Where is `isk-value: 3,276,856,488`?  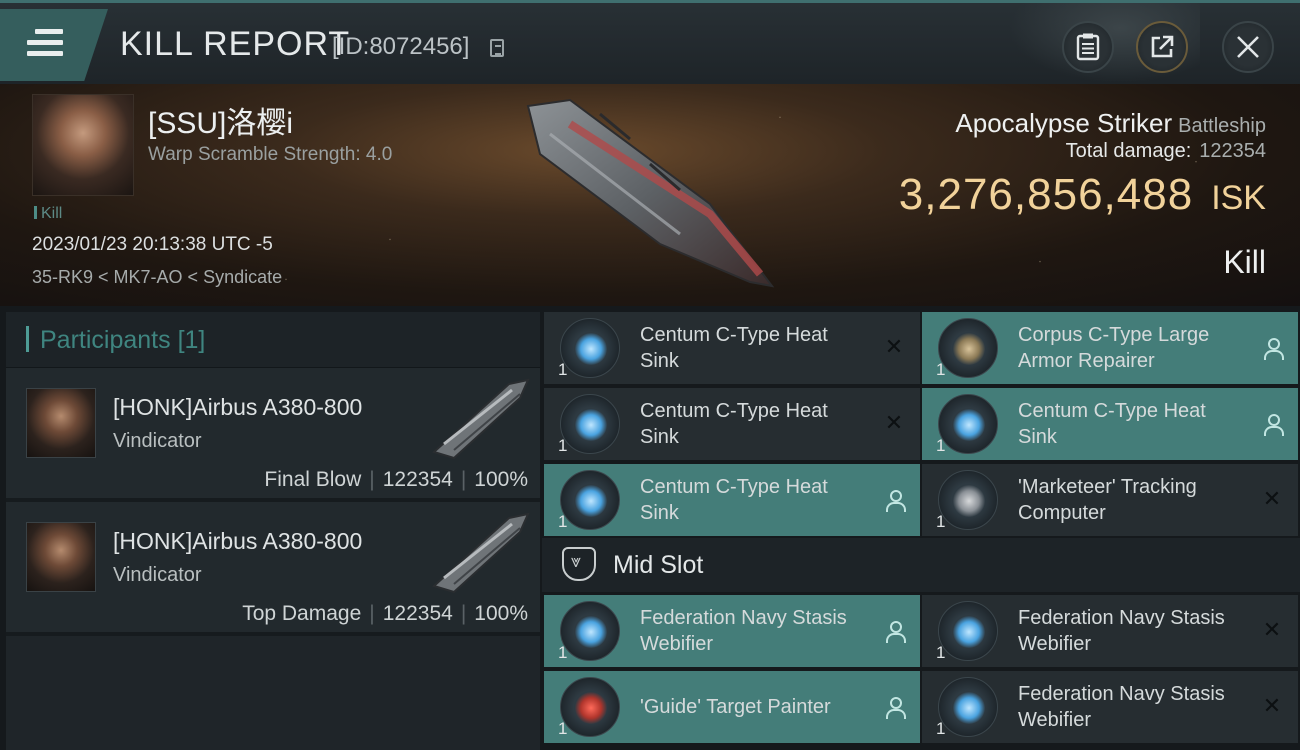 isk-value: 3,276,856,488 is located at coordinates (1046, 194).